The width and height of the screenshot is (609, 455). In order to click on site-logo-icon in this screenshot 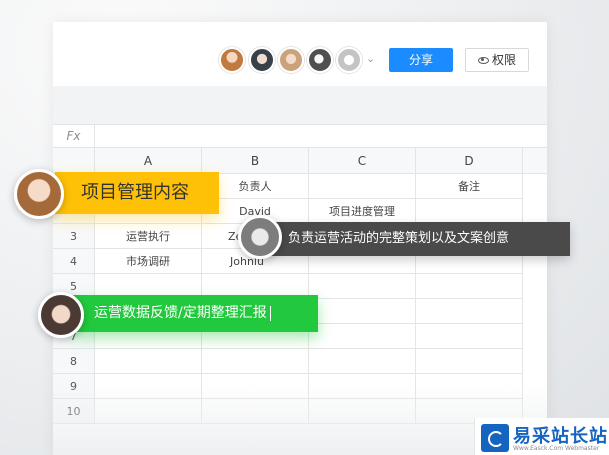, I will do `click(495, 438)`.